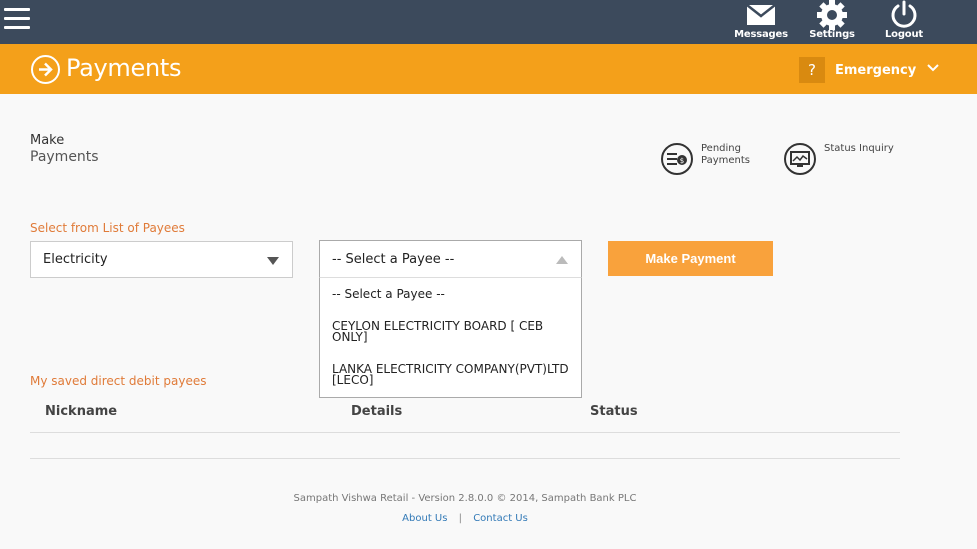 The width and height of the screenshot is (977, 549). What do you see at coordinates (47, 140) in the screenshot?
I see `section-heading-make: Make` at bounding box center [47, 140].